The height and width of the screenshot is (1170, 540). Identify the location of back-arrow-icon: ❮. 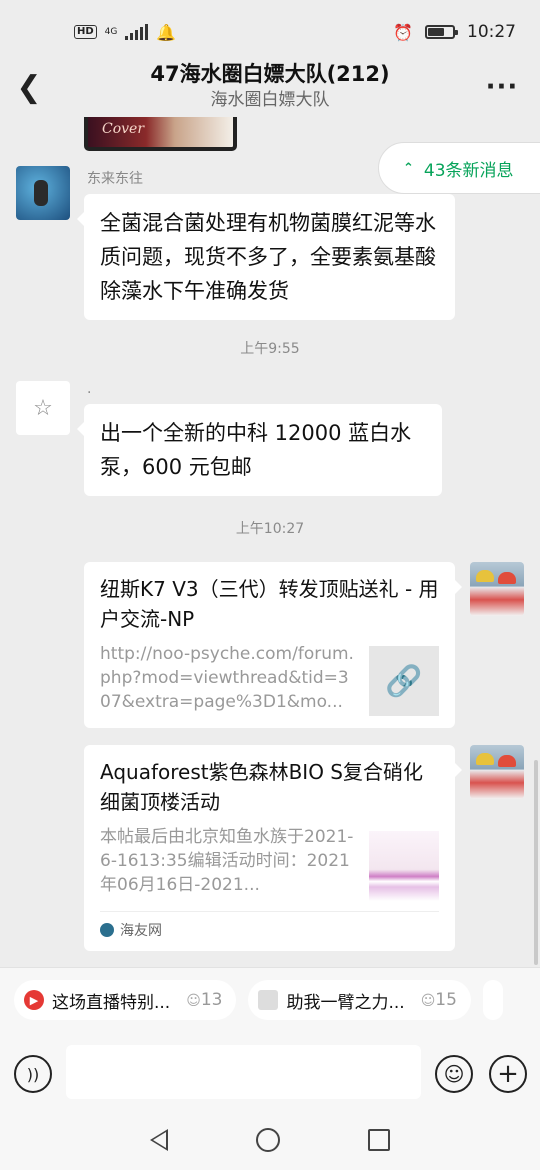
(29, 87).